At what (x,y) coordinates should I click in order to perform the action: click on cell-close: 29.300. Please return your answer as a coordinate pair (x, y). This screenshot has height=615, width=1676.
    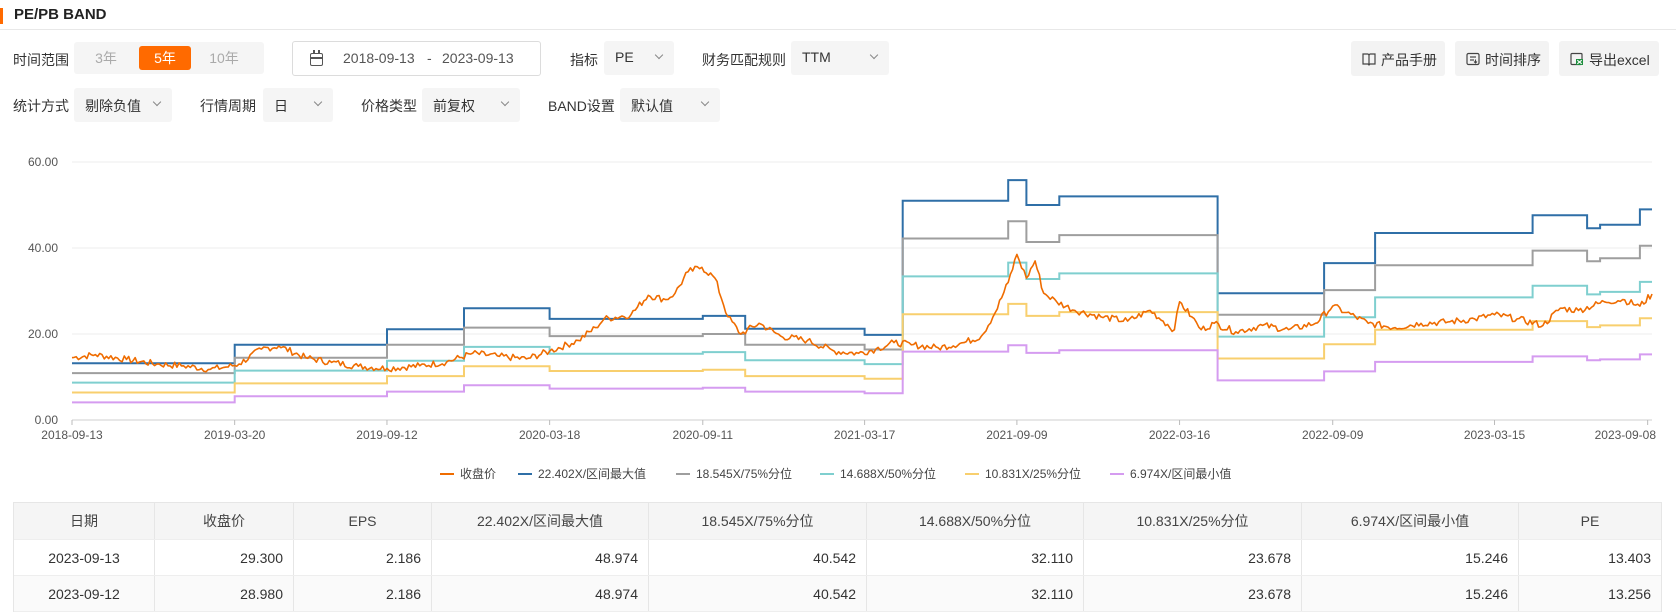
    Looking at the image, I should click on (223, 557).